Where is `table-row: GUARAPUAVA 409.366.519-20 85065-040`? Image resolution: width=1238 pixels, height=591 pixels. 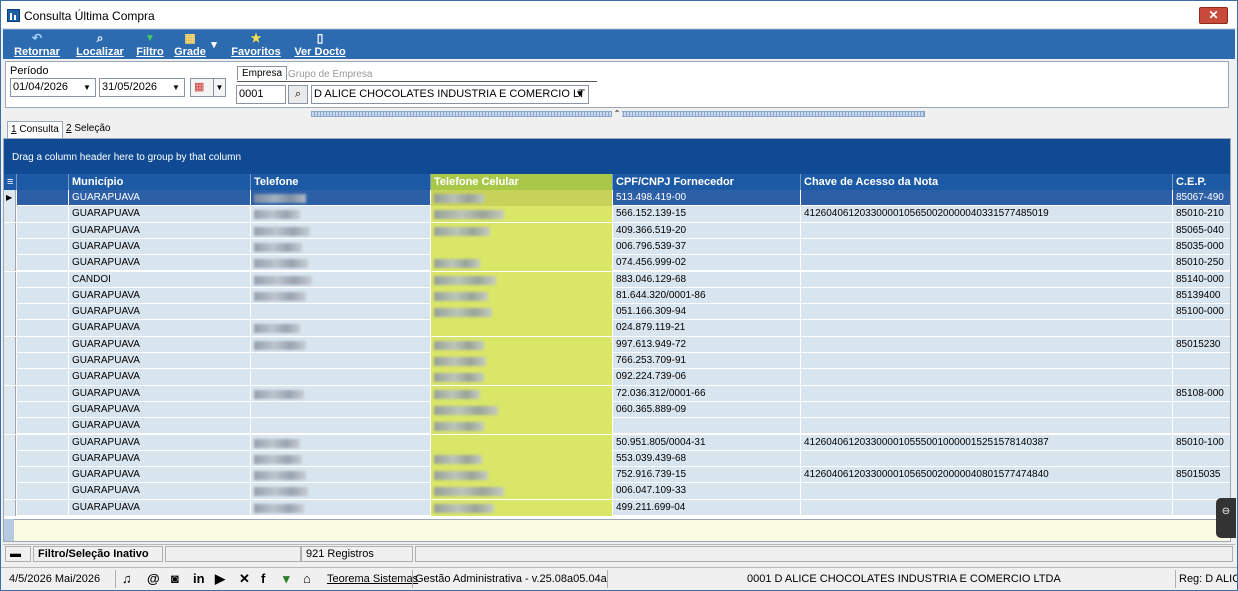 table-row: GUARAPUAVA 409.366.519-20 85065-040 is located at coordinates (617, 230).